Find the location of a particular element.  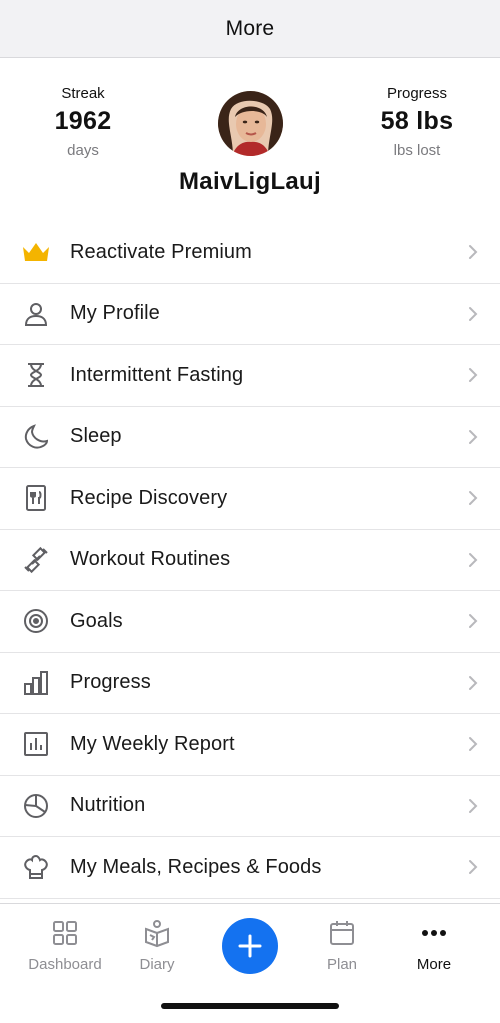

menu-item-reactivate-premium: Reactivate Premium is located at coordinates (250, 253).